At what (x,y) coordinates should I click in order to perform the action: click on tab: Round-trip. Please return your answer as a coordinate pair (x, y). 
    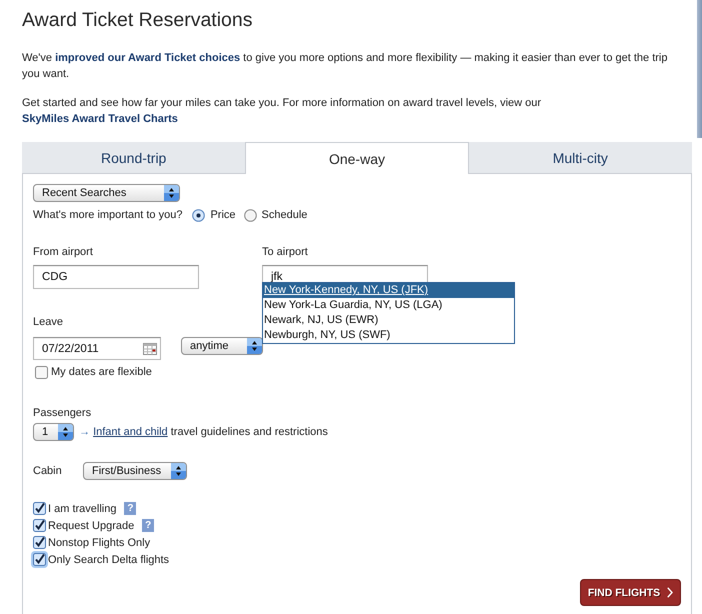
    Looking at the image, I should click on (134, 158).